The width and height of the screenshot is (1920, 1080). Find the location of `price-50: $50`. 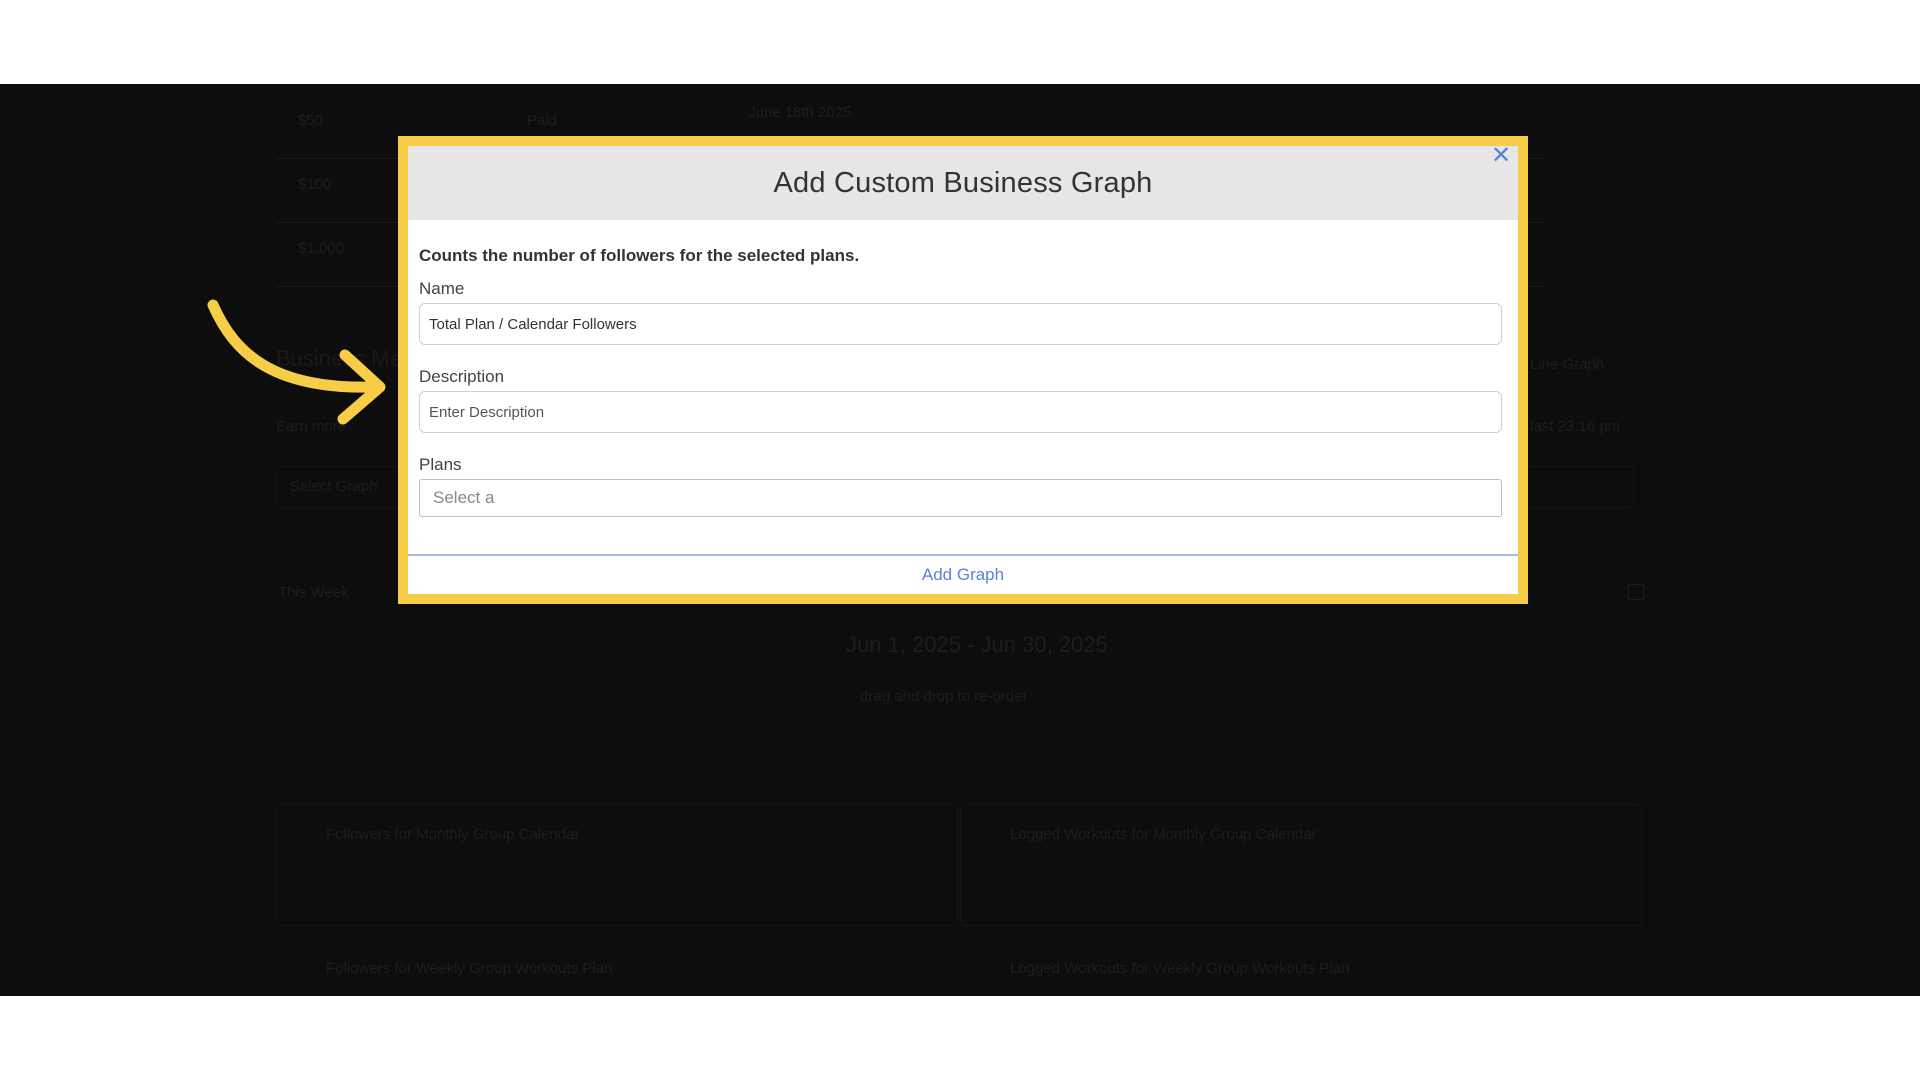

price-50: $50 is located at coordinates (310, 120).